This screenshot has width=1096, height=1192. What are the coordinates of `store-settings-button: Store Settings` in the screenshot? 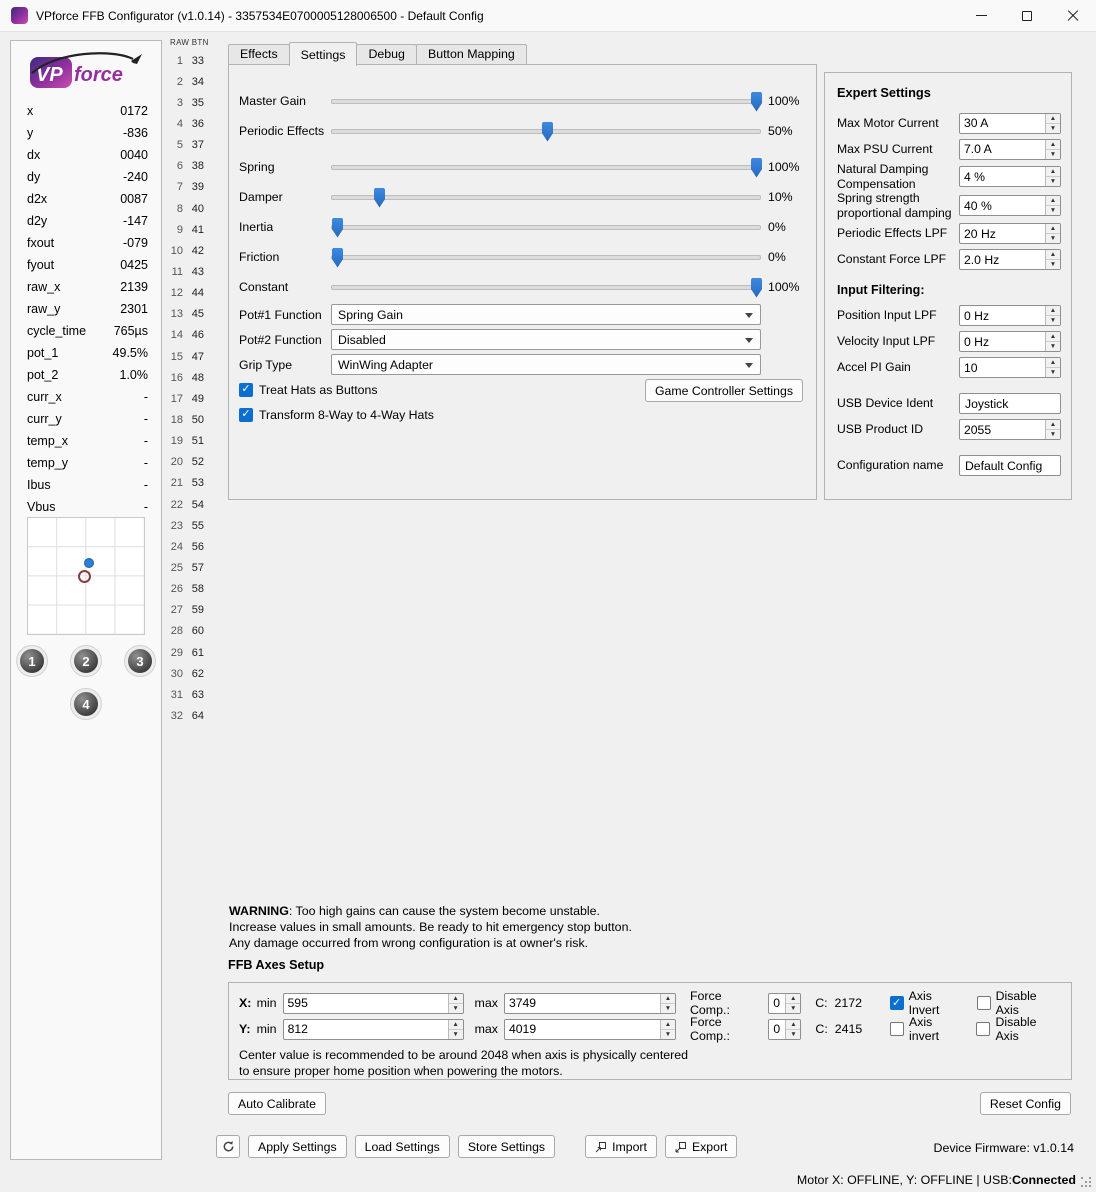 It's located at (506, 1146).